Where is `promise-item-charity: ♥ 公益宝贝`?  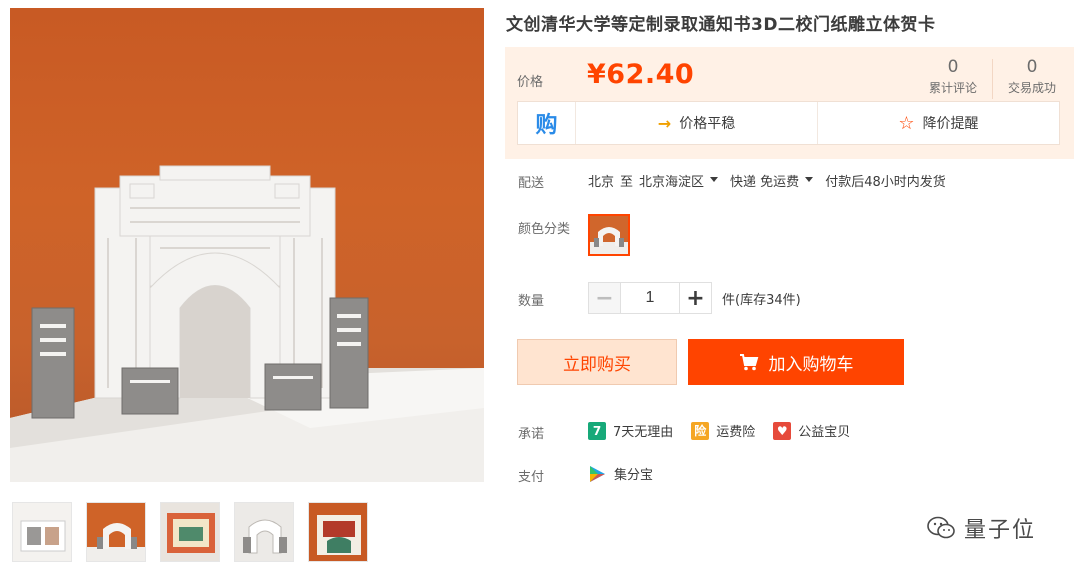
promise-item-charity: ♥ 公益宝贝 is located at coordinates (811, 430).